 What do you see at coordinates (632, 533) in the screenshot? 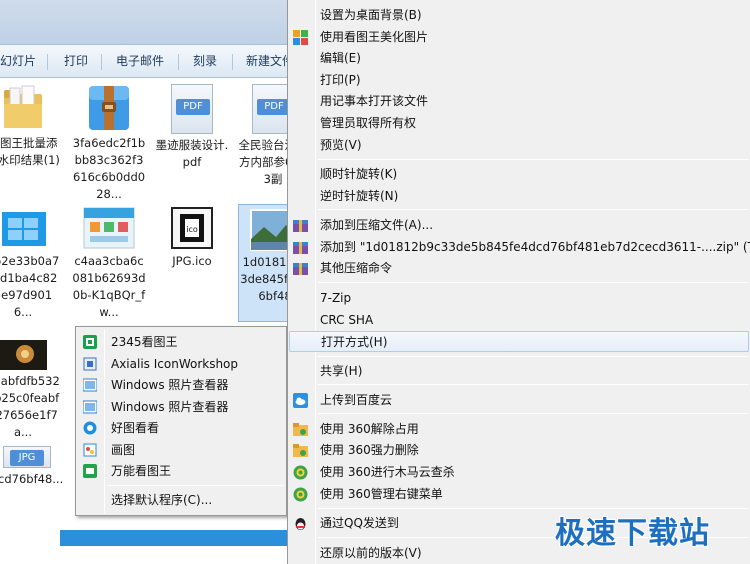
I see `site-watermark: 极速下载站` at bounding box center [632, 533].